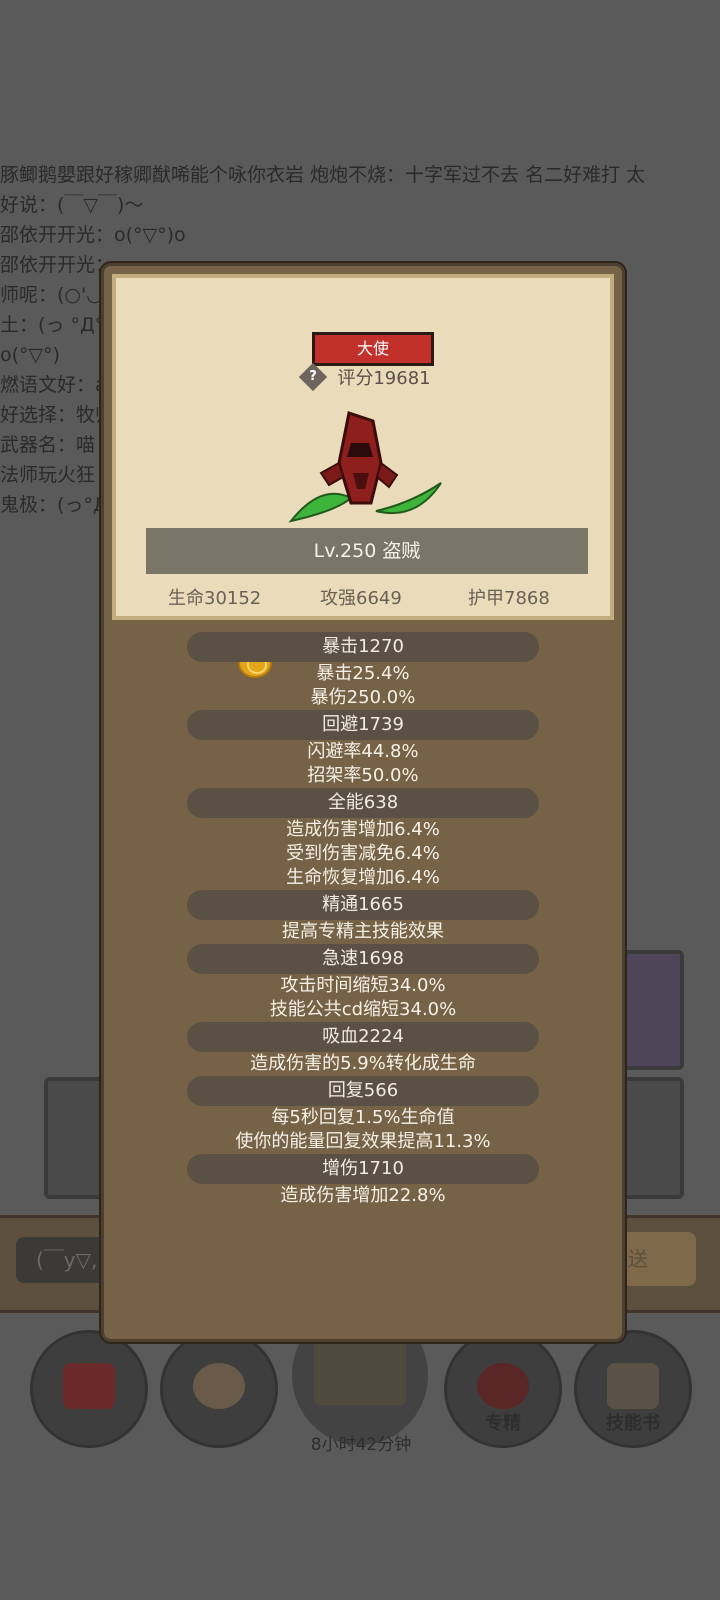 This screenshot has width=720, height=1600. I want to click on stat-detail: 暴击25.4%, so click(363, 673).